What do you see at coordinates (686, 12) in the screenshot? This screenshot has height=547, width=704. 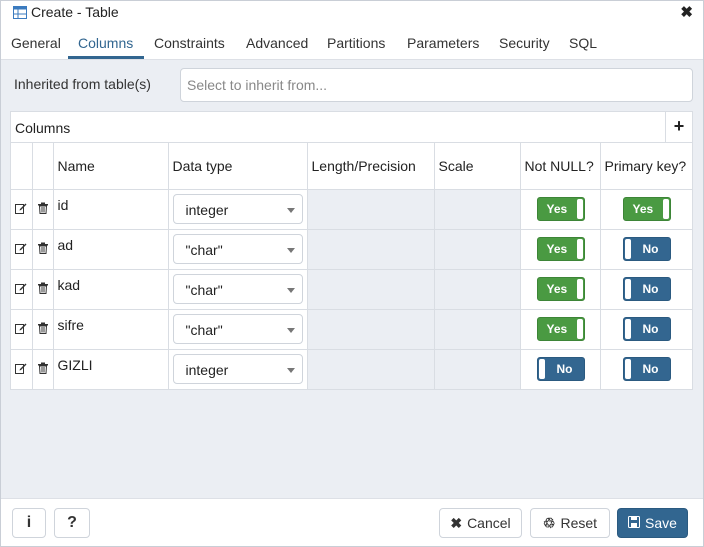 I see `close-icon: ✖` at bounding box center [686, 12].